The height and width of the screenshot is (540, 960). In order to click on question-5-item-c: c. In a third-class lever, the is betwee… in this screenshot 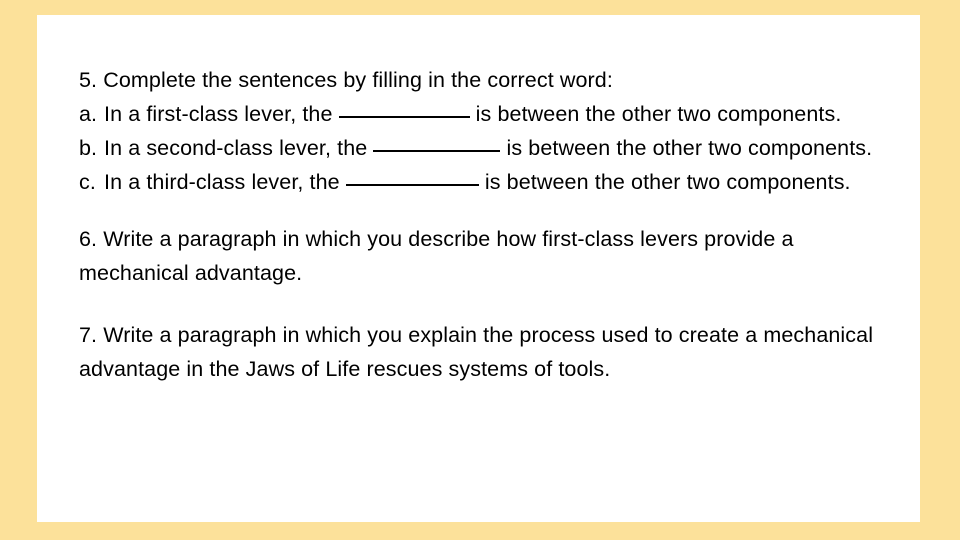, I will do `click(518, 182)`.